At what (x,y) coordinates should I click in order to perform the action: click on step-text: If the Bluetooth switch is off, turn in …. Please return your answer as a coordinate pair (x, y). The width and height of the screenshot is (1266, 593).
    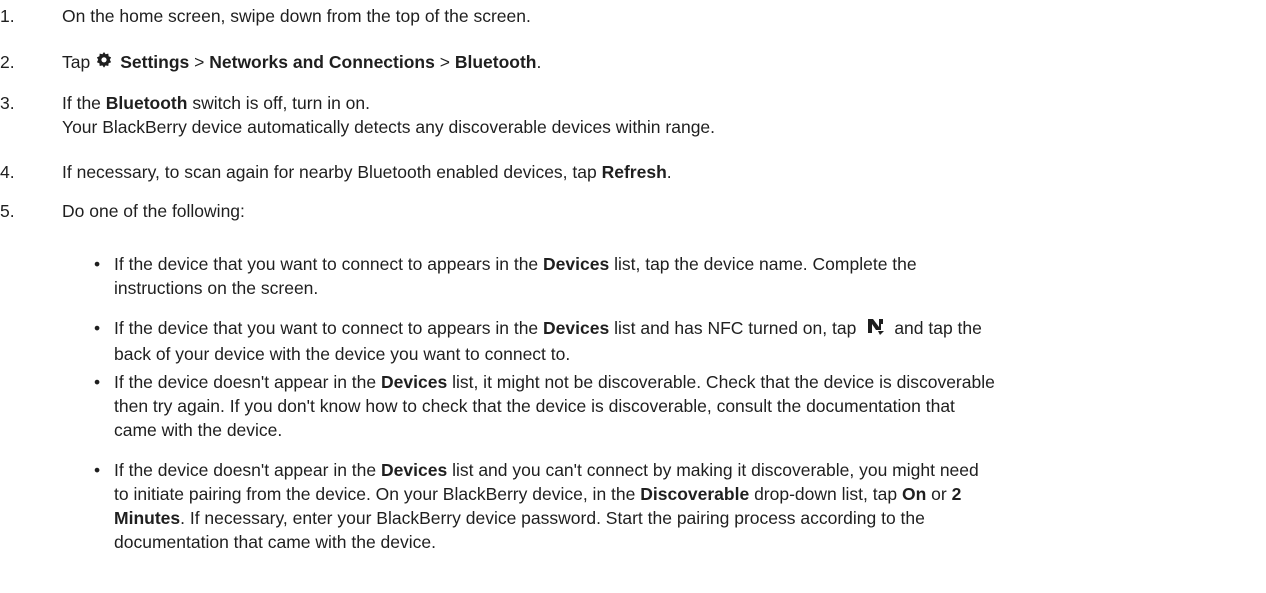
    Looking at the image, I should click on (389, 115).